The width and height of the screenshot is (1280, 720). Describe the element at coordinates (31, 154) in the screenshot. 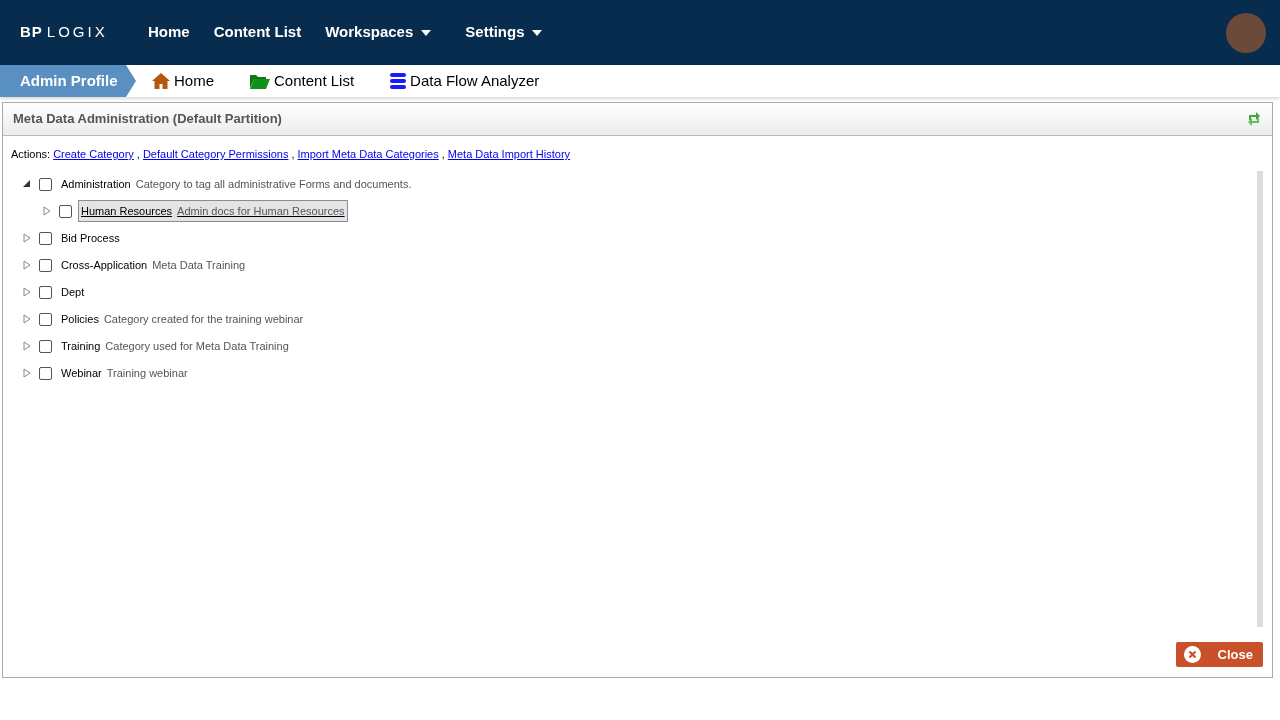

I see `actions-label: Actions:` at that location.